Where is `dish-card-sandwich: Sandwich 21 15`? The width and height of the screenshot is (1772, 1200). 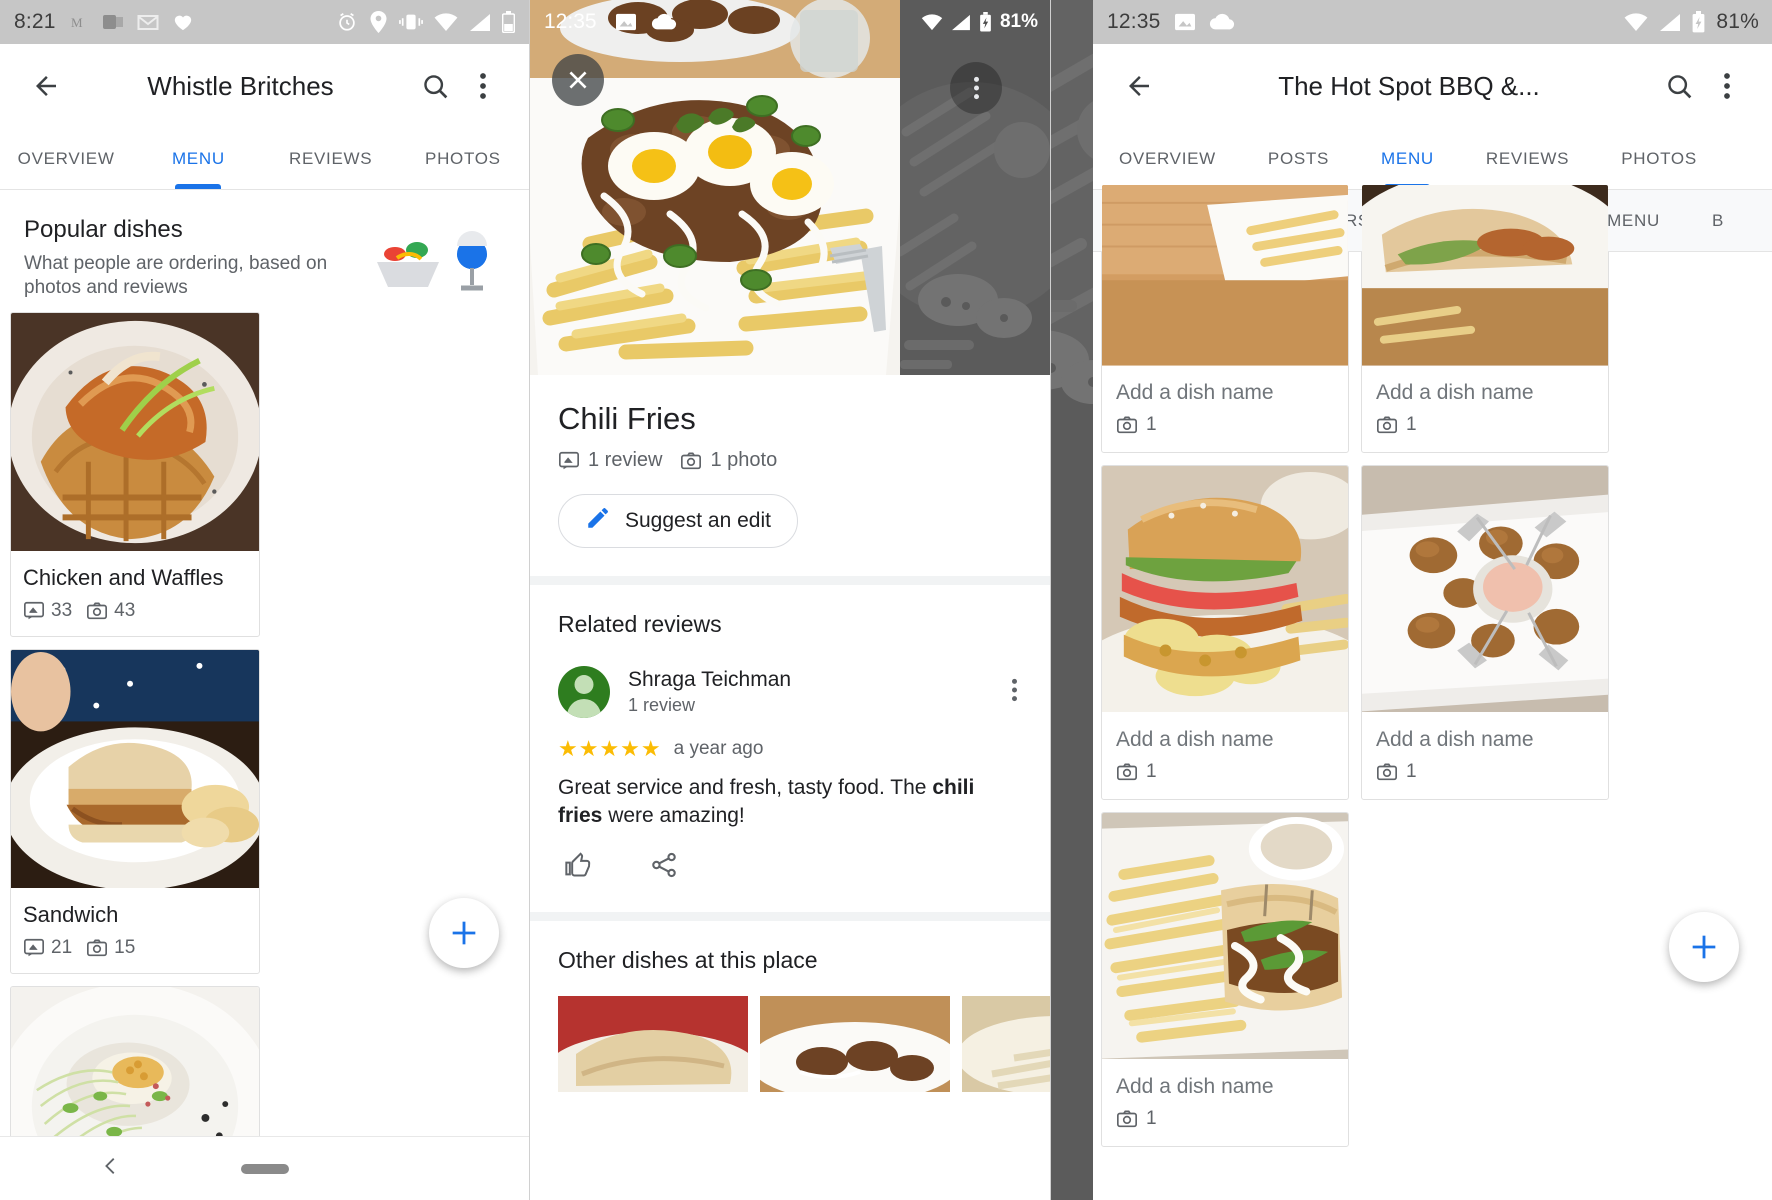
dish-card-sandwich: Sandwich 21 15 is located at coordinates (135, 811).